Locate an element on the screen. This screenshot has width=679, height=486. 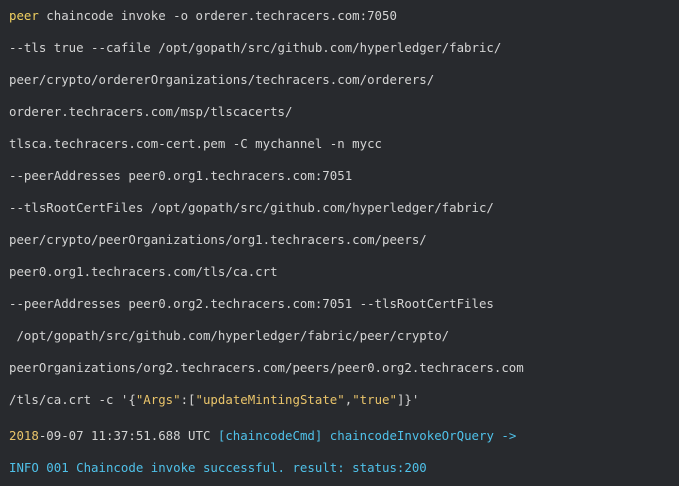
terminal-text-segment: peer0.org1.techracers.com/tls/ca.crt is located at coordinates (143, 271).